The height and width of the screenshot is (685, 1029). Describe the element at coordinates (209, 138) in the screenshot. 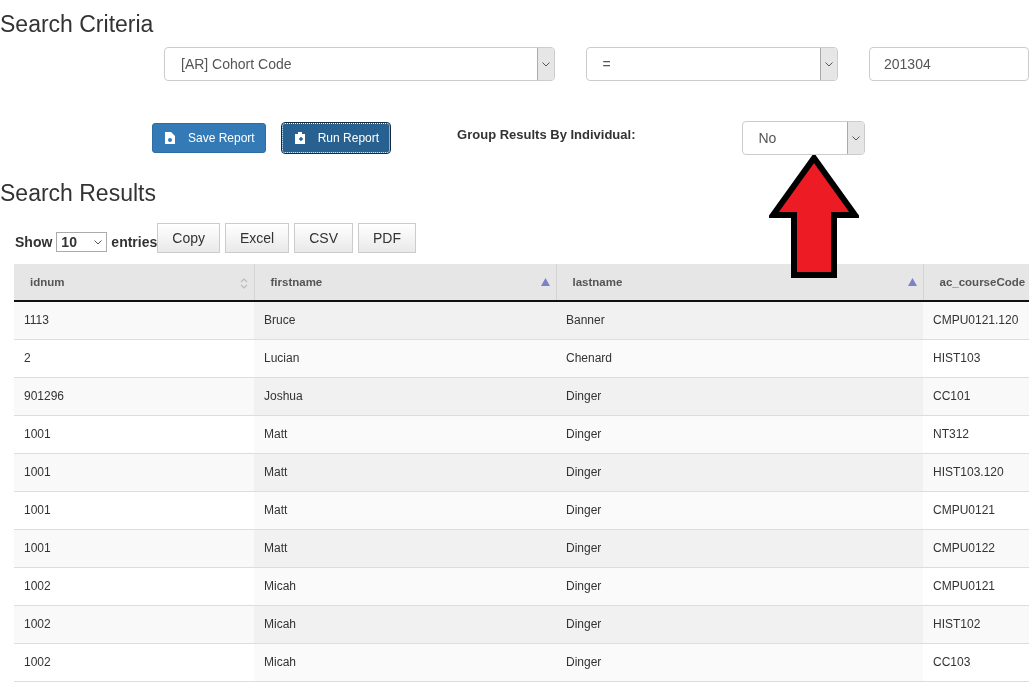

I see `save-report-button: Save Report` at that location.